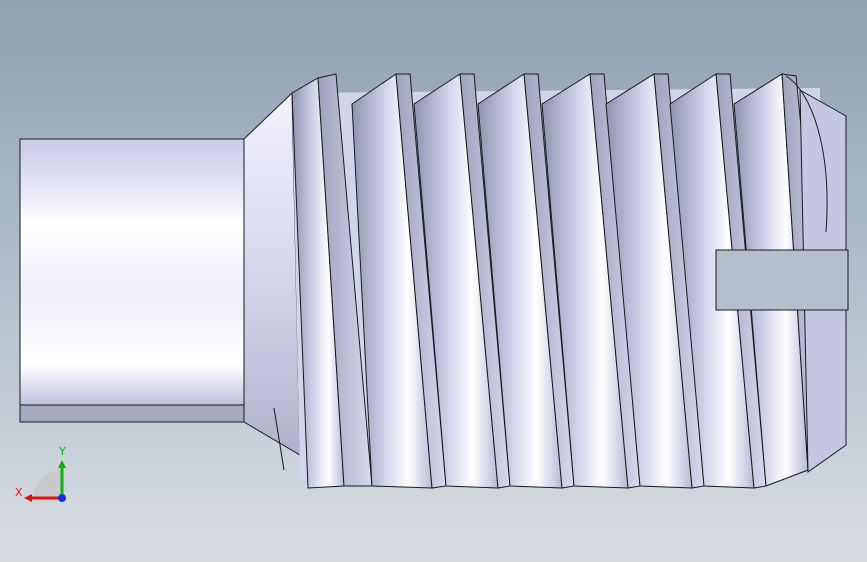 The height and width of the screenshot is (562, 867). What do you see at coordinates (48, 484) in the screenshot?
I see `triad-quarter-disc` at bounding box center [48, 484].